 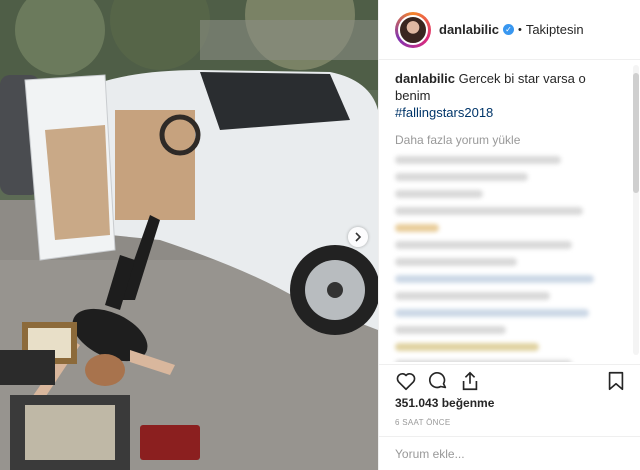 I want to click on like-count: 351.043 beğenme, so click(x=444, y=403).